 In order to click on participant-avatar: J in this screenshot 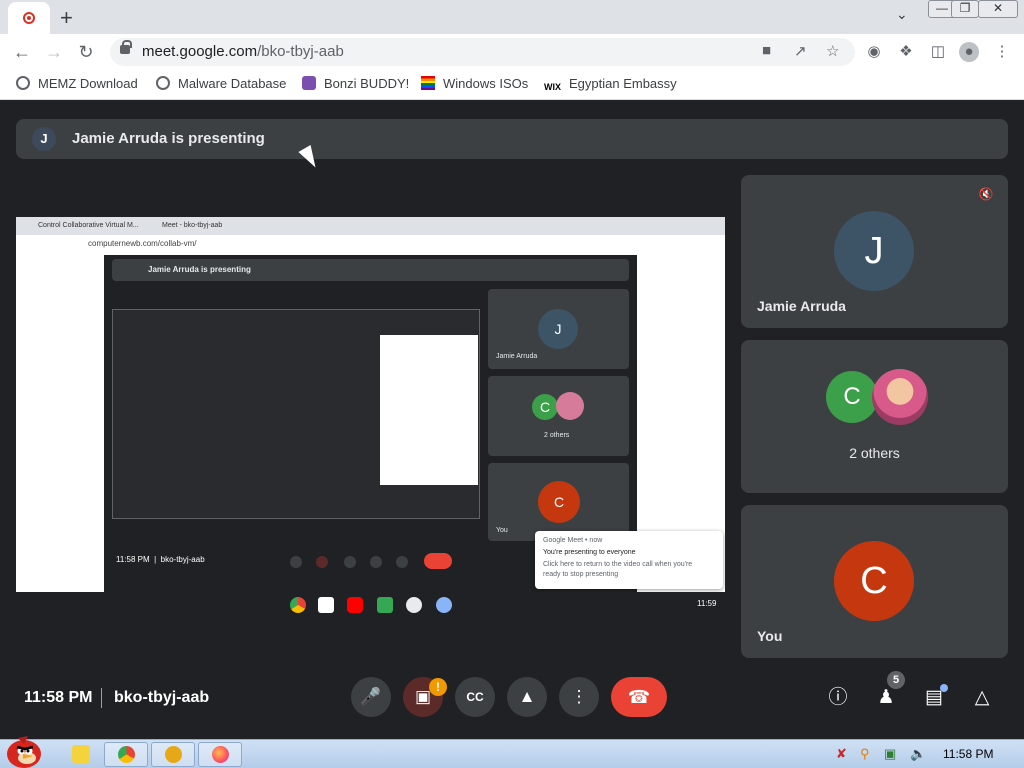, I will do `click(874, 251)`.